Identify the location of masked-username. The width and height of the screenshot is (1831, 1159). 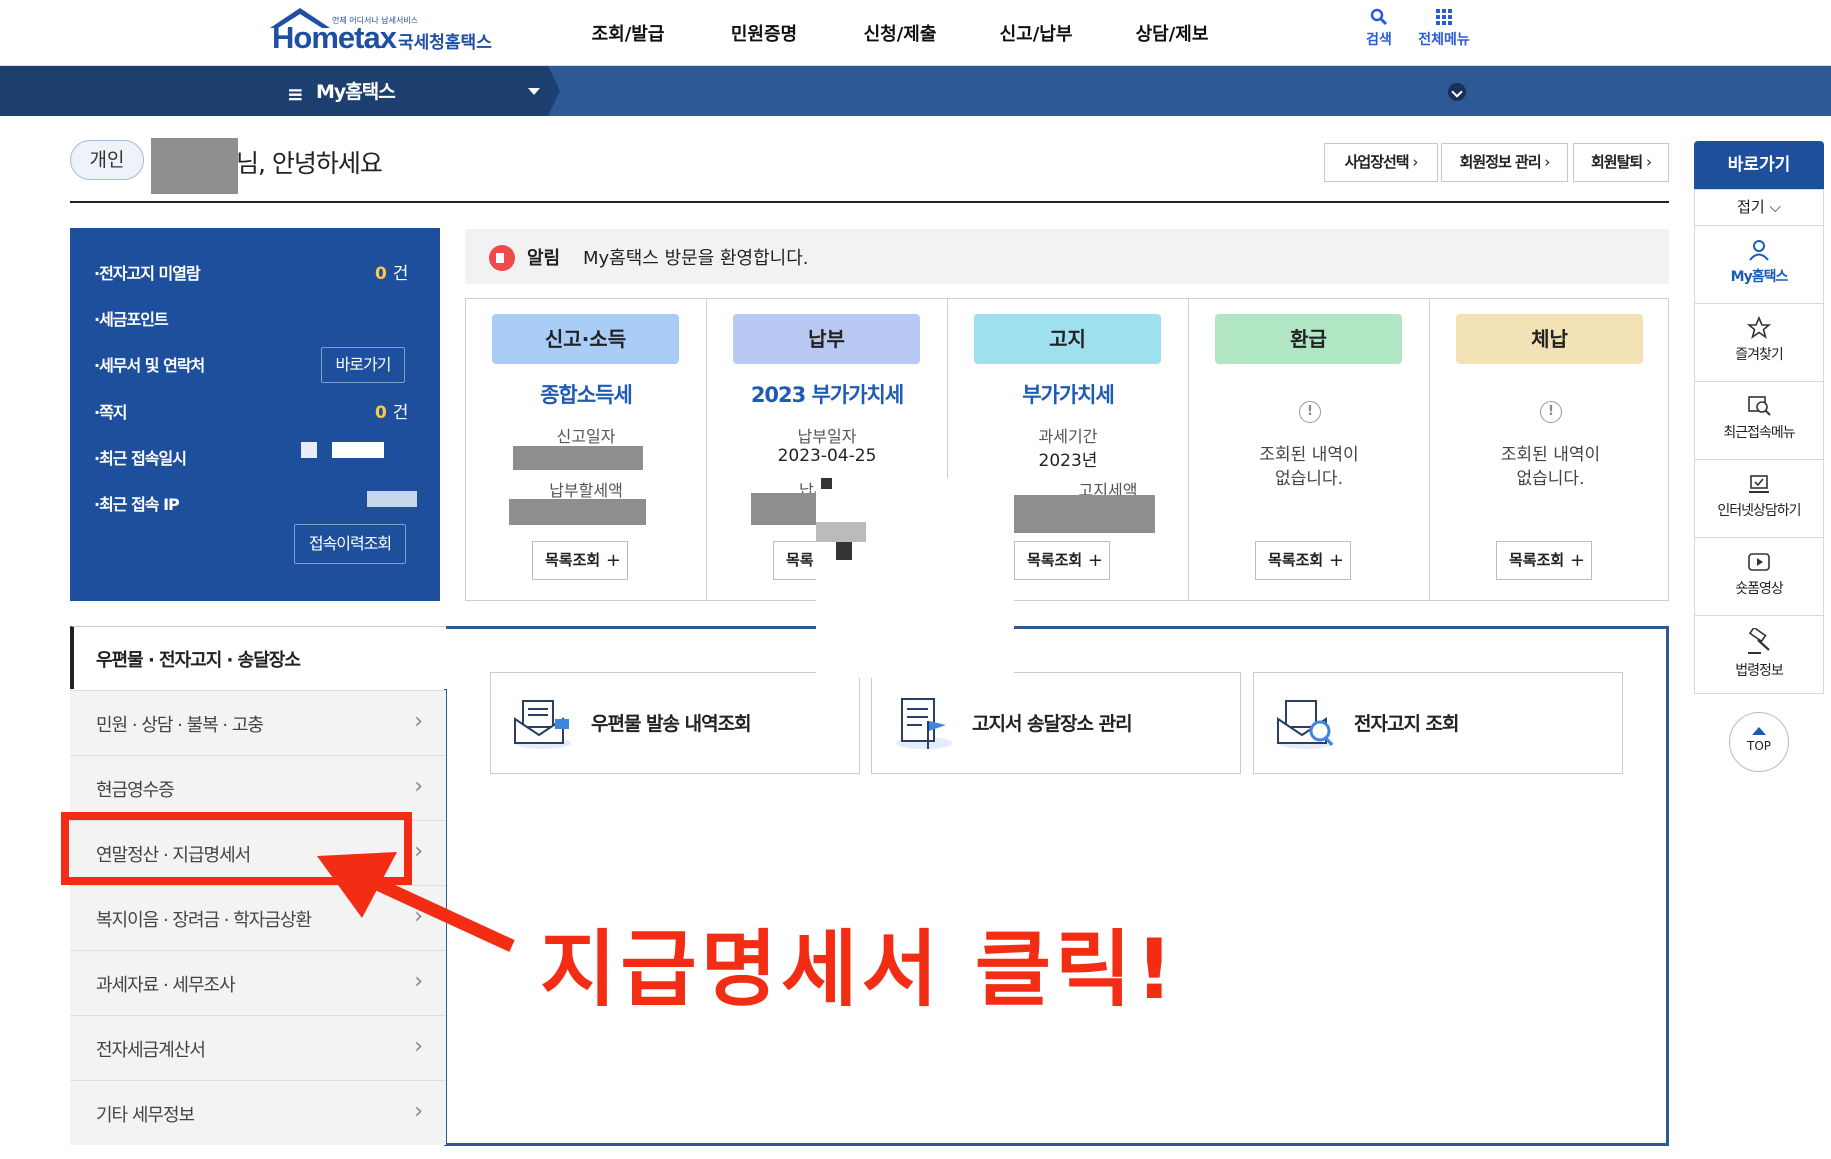
(194, 166).